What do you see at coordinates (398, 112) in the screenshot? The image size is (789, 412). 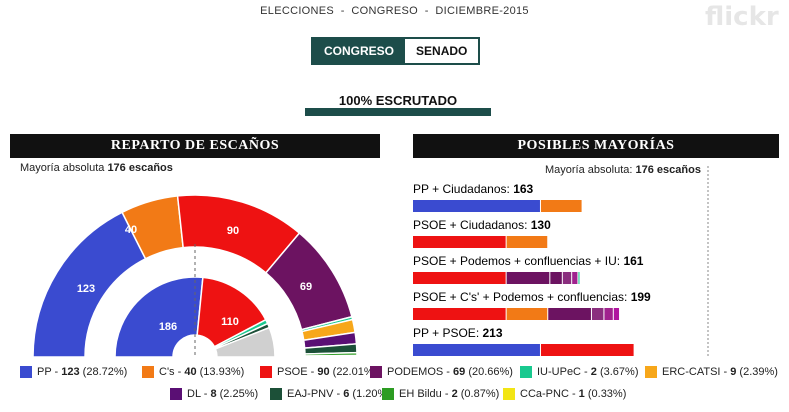 I see `scrutinized-progress-bar` at bounding box center [398, 112].